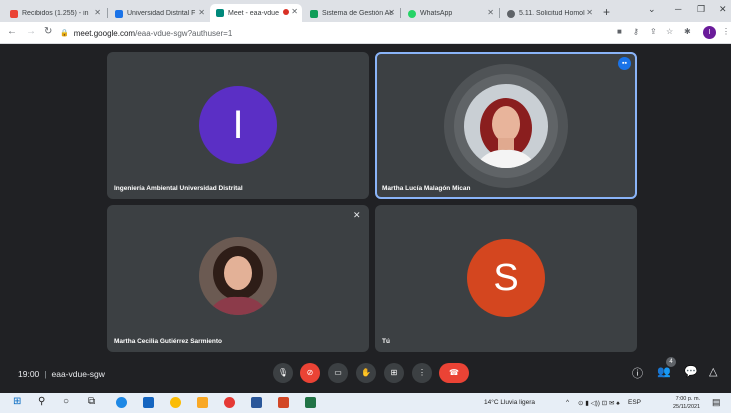 This screenshot has height=413, width=731. I want to click on mic-off-icon: ✕, so click(357, 215).